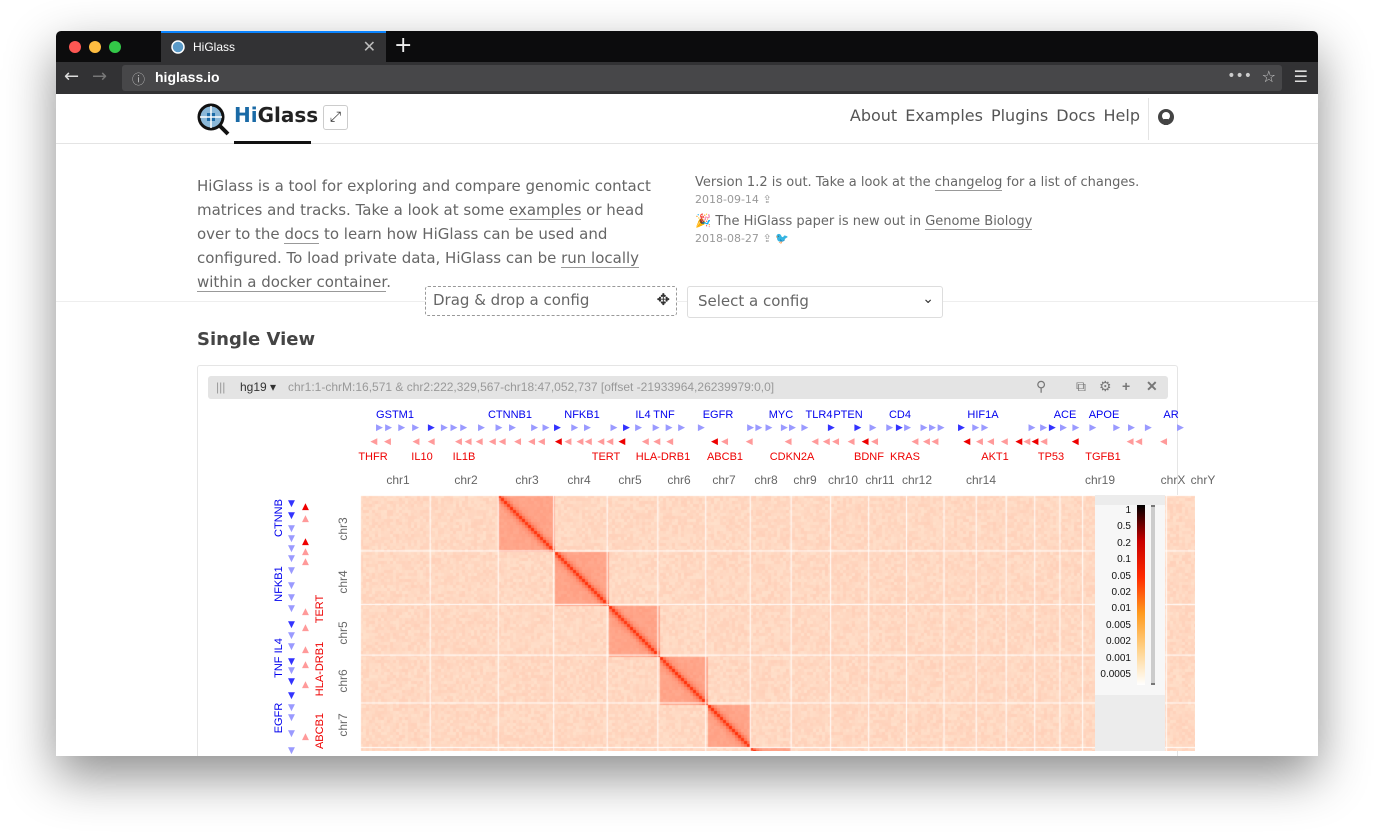 The width and height of the screenshot is (1374, 836). Describe the element at coordinates (75, 47) in the screenshot. I see `close-window-button` at that location.